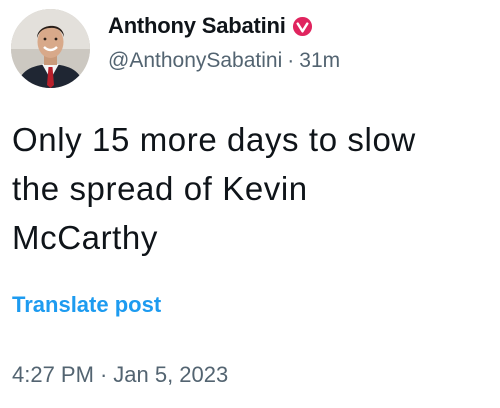 The image size is (500, 408). I want to click on author-handle-row: @AnthonySabatini · 31m, so click(298, 61).